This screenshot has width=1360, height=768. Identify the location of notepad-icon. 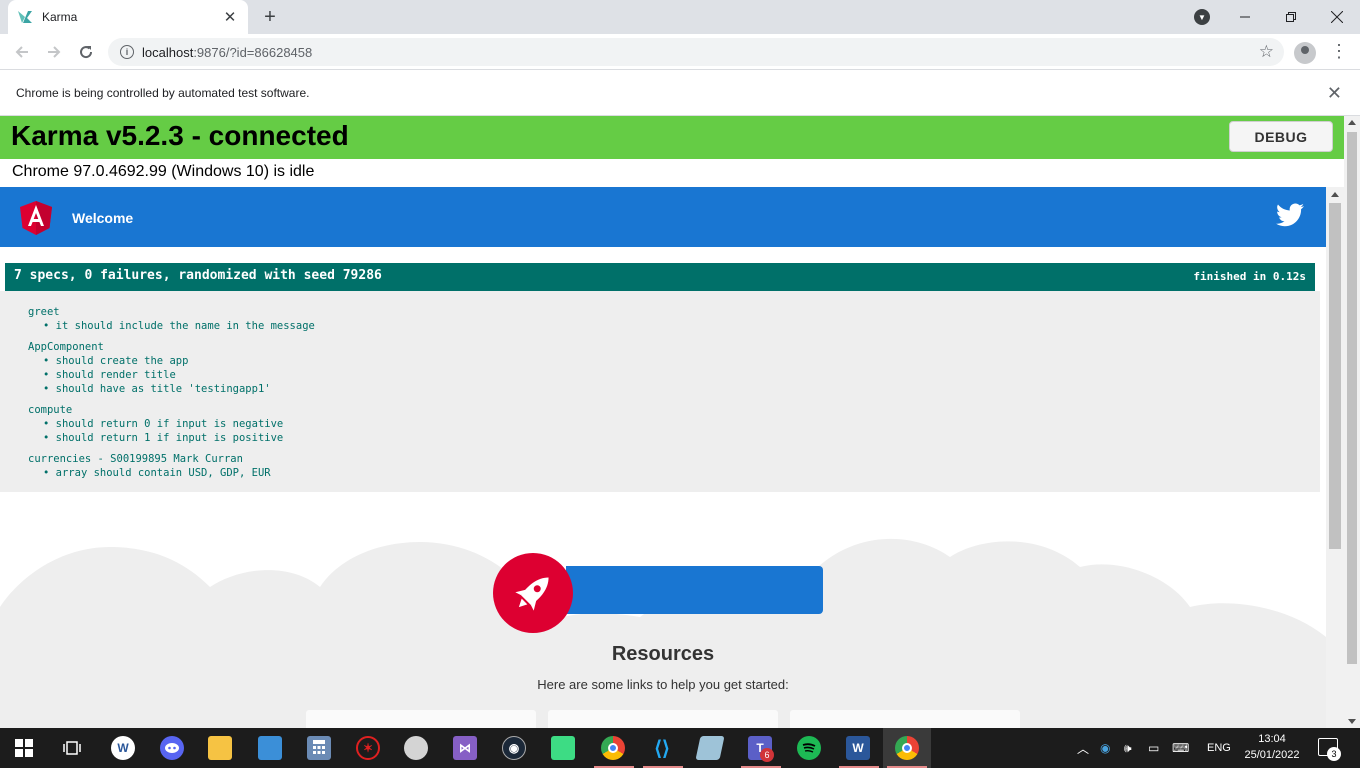
(710, 748).